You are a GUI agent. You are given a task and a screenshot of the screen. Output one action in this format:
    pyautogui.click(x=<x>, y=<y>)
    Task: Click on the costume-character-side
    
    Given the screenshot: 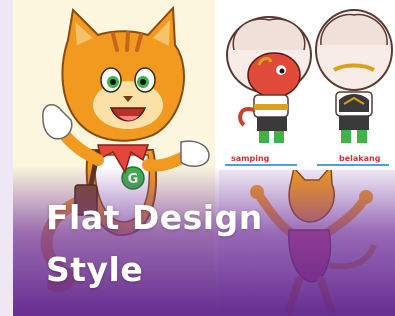 What is the action you would take?
    pyautogui.click(x=269, y=79)
    